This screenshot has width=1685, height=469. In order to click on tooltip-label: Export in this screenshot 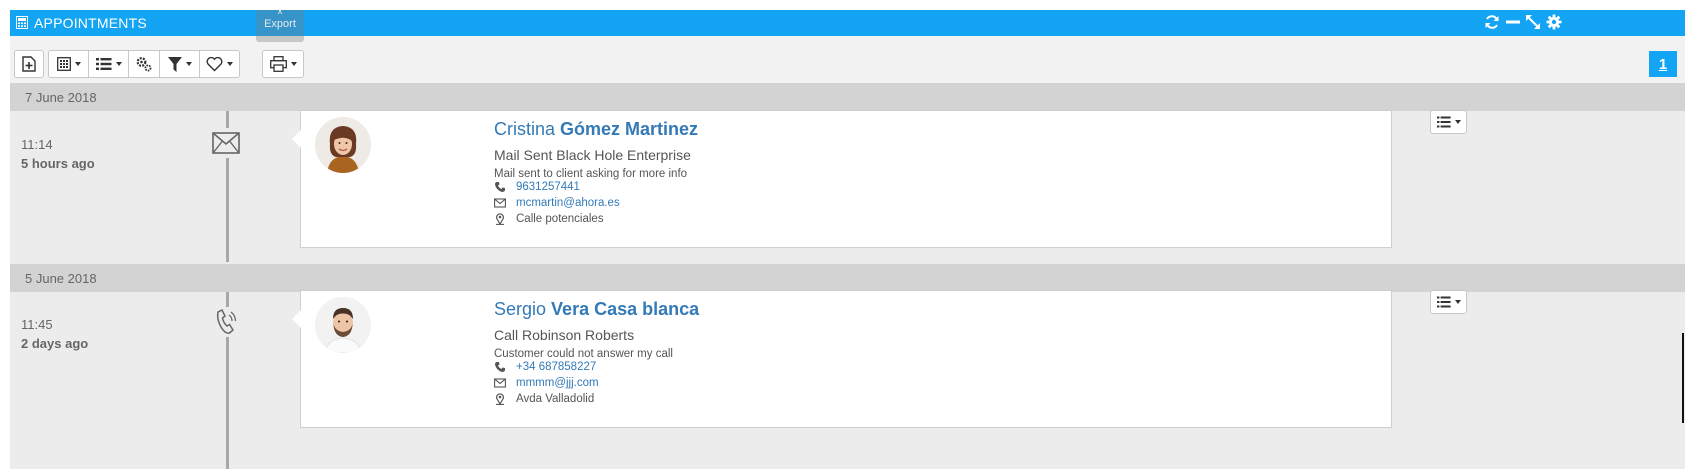, I will do `click(280, 24)`.